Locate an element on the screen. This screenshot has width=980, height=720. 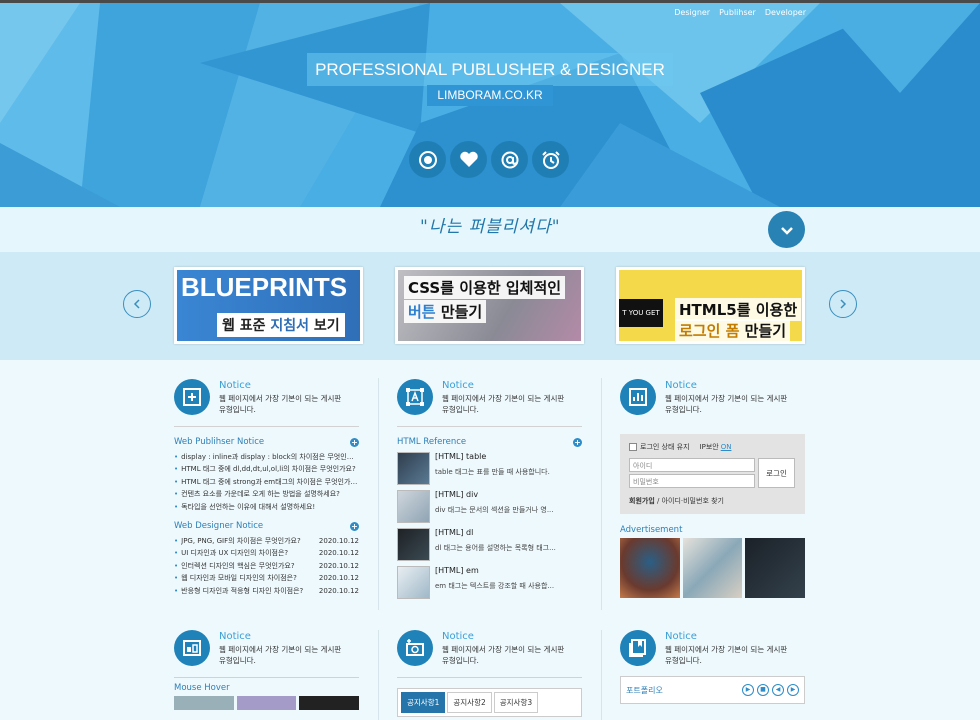
keep-login-checkbox is located at coordinates (633, 447).